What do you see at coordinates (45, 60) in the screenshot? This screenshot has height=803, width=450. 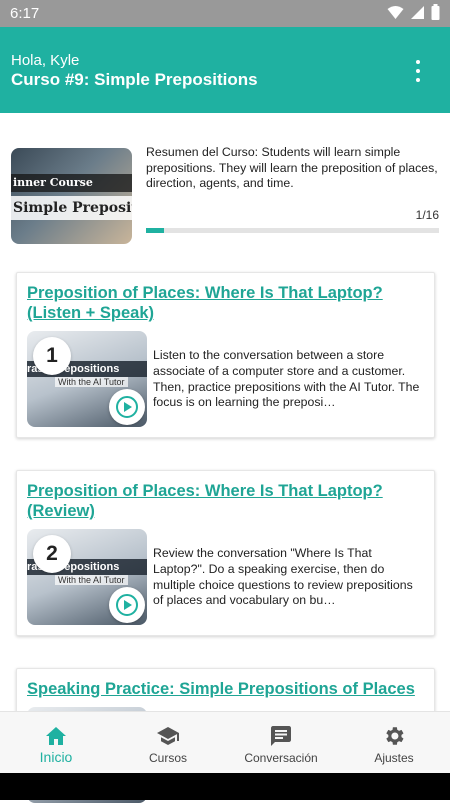 I see `greeting: Hola, Kyle` at bounding box center [45, 60].